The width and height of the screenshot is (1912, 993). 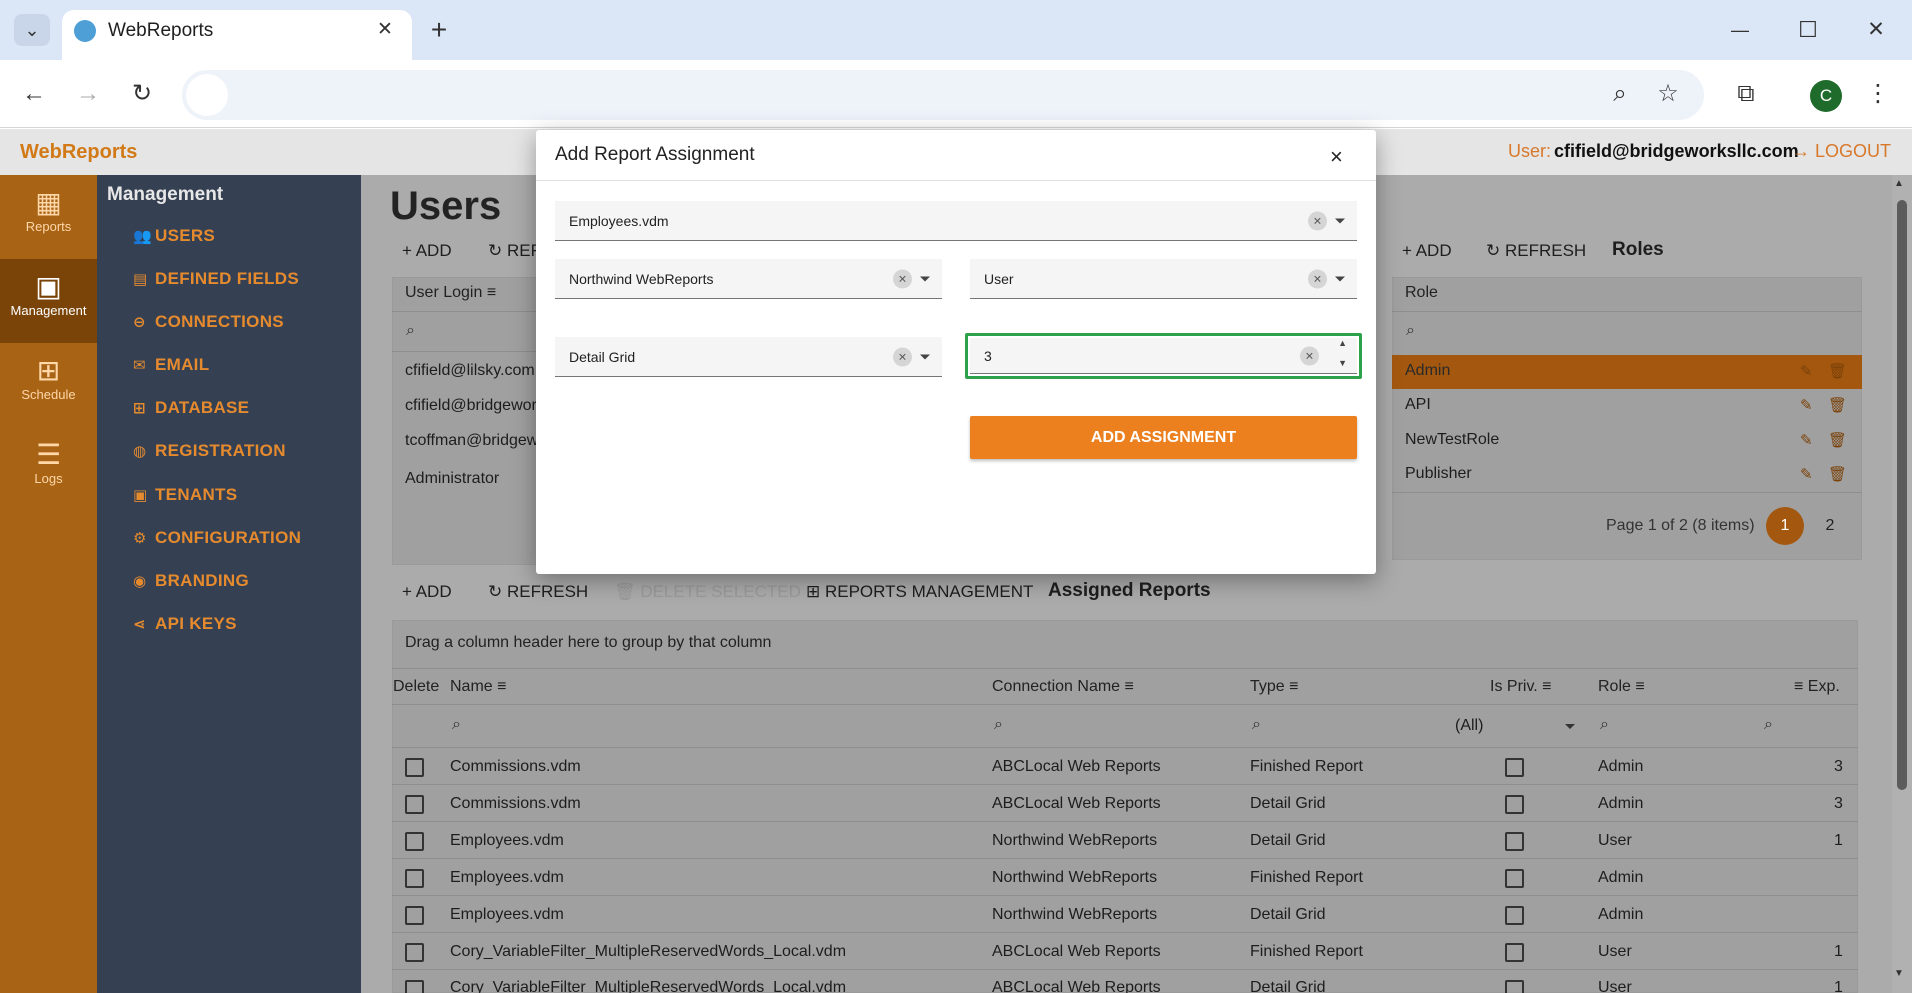 What do you see at coordinates (217, 538) in the screenshot?
I see `mgmt-link-configuration: ⚙ CONFIGURATION` at bounding box center [217, 538].